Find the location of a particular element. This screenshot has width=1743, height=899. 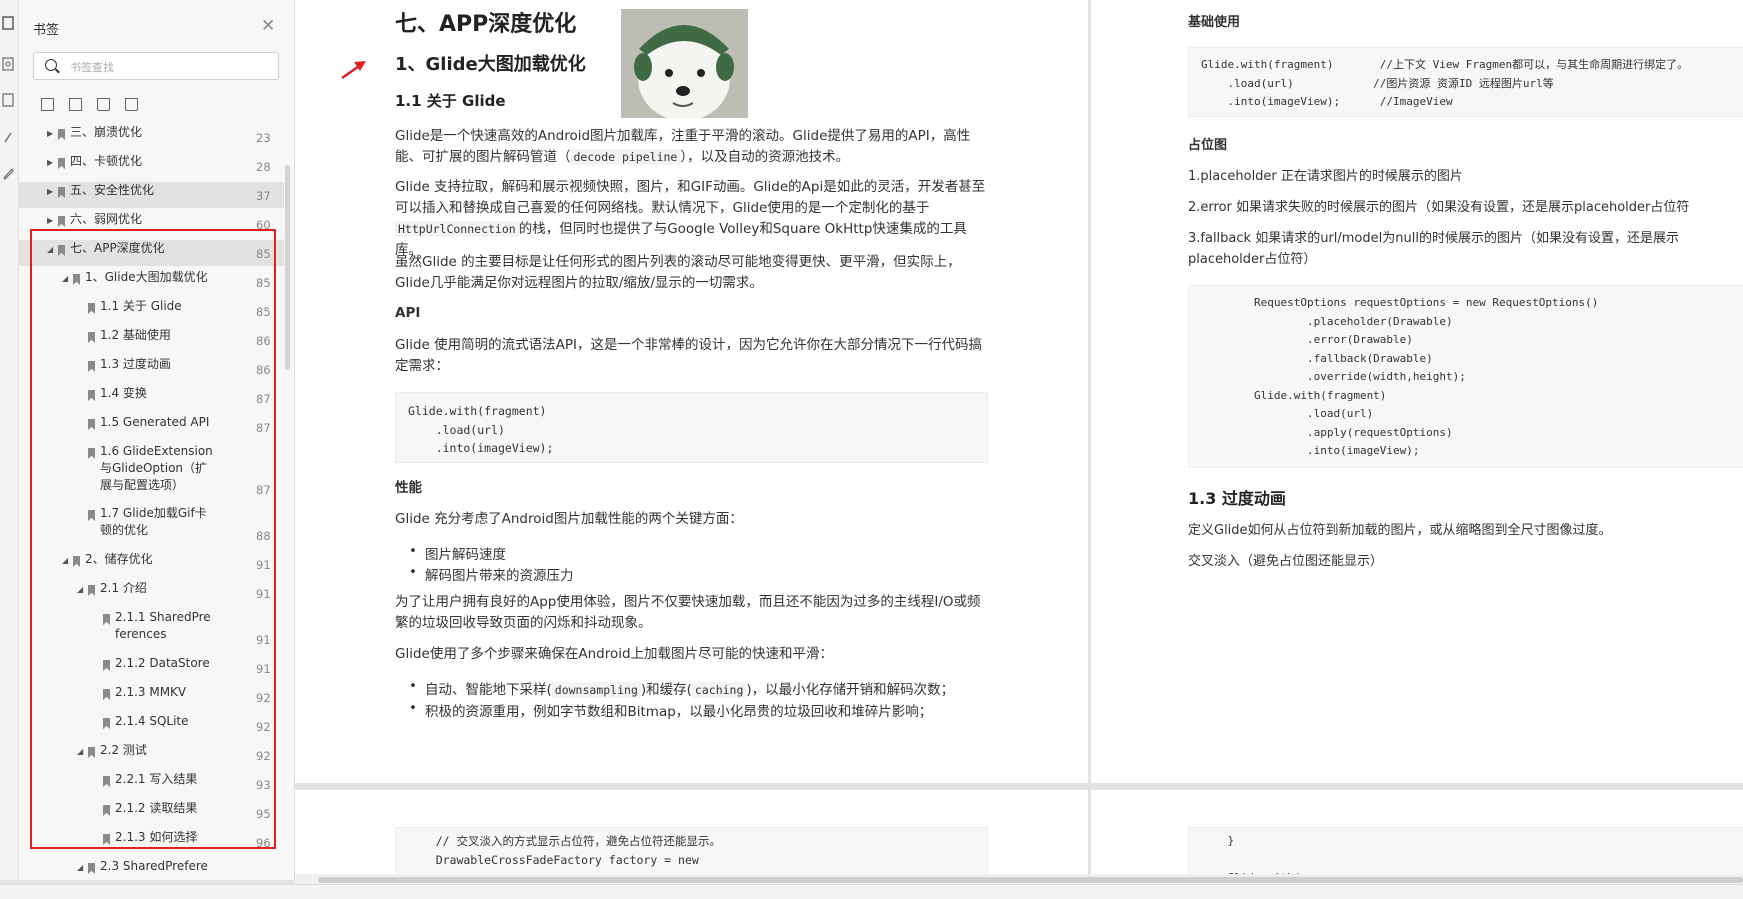

bookmark-item: 1.5 Generated API 87 is located at coordinates (151, 427).